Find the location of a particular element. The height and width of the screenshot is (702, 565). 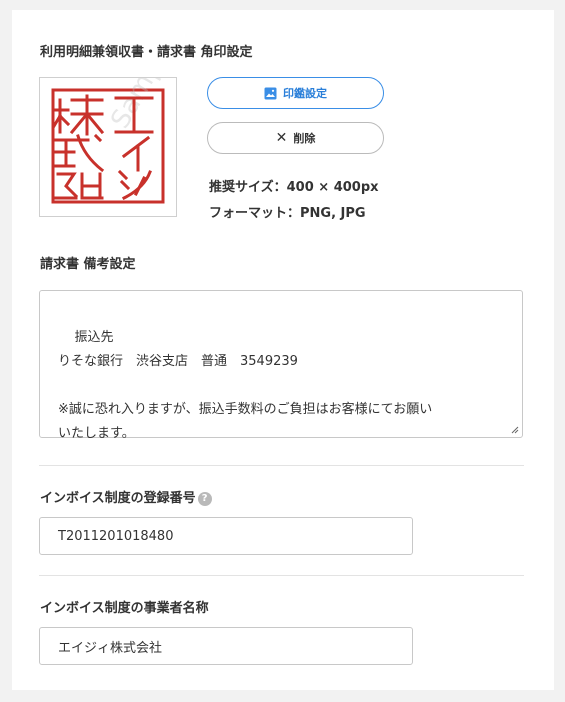

invoice-number-value: T2011201018480 is located at coordinates (116, 536).